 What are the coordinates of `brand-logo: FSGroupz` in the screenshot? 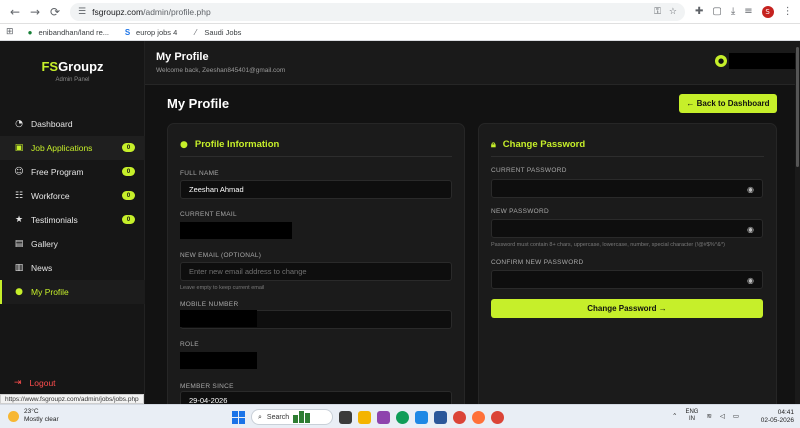 It's located at (72, 66).